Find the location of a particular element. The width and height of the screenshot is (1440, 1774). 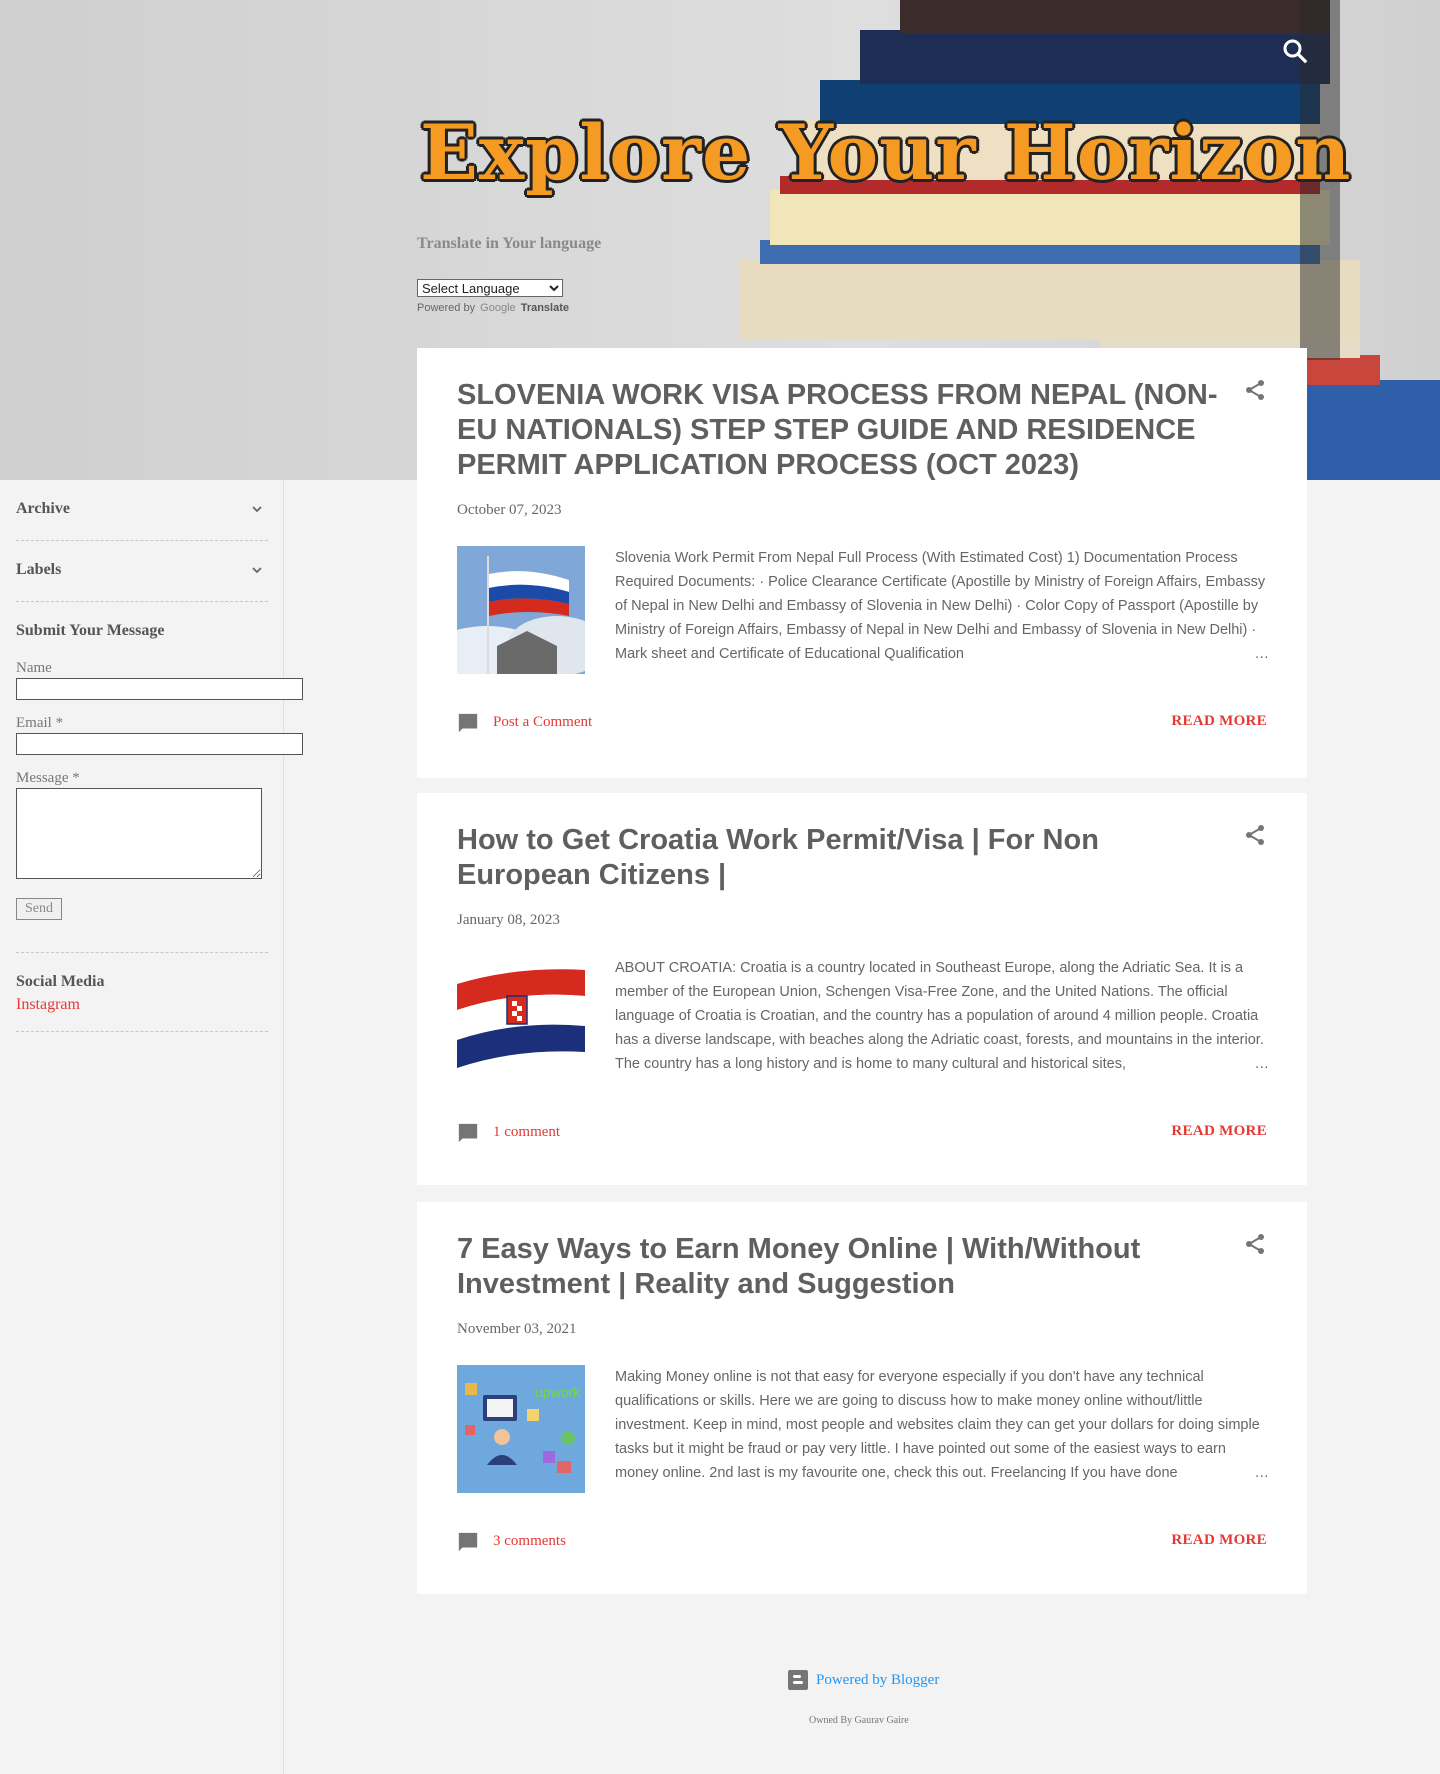

comments-link: 3 comments is located at coordinates (529, 1541).